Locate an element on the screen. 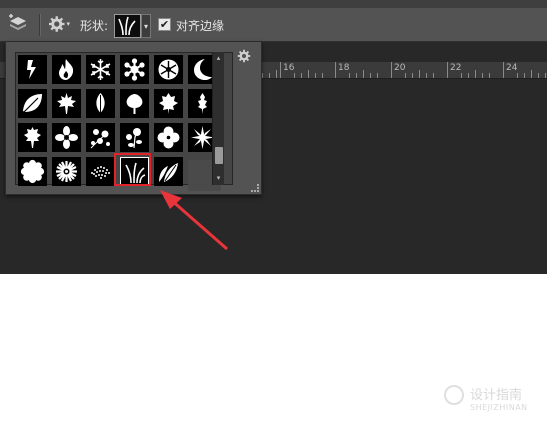 The image size is (547, 444). snowflake-3-shape is located at coordinates (168, 69).